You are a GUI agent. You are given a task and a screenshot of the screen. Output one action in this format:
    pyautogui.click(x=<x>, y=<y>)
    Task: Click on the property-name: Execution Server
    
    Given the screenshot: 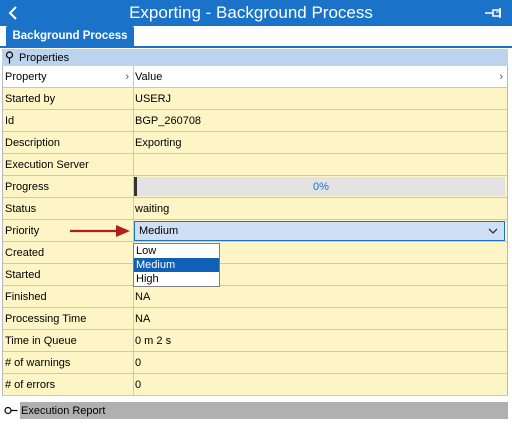 What is the action you would take?
    pyautogui.click(x=68, y=164)
    